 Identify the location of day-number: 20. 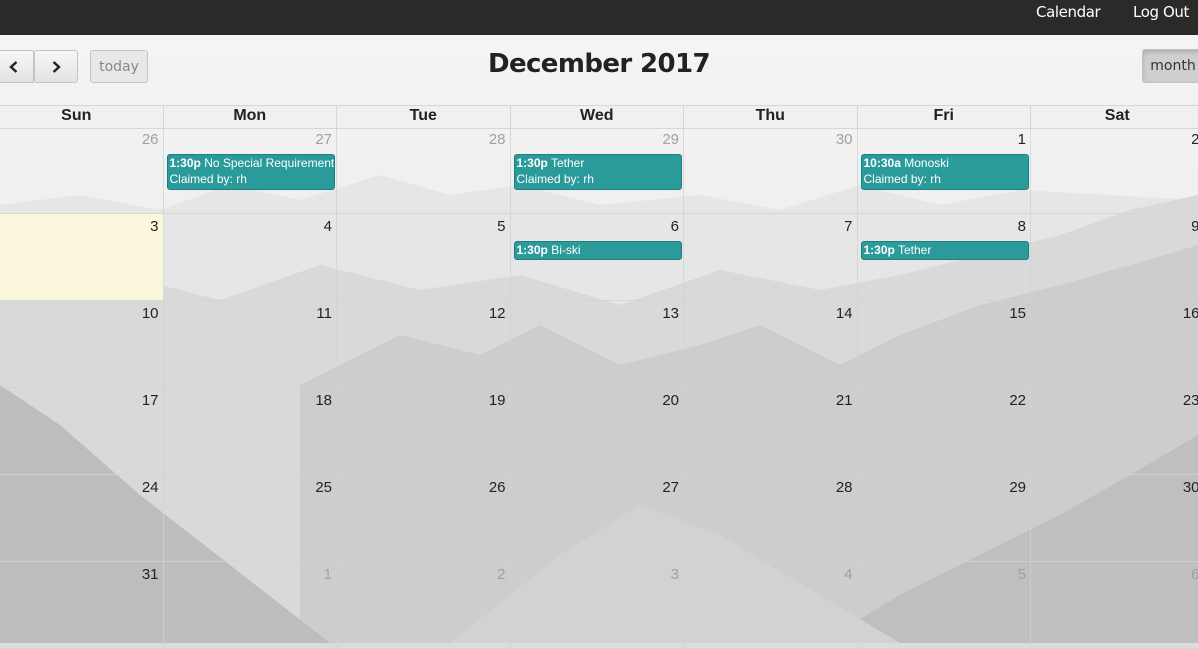
(670, 400).